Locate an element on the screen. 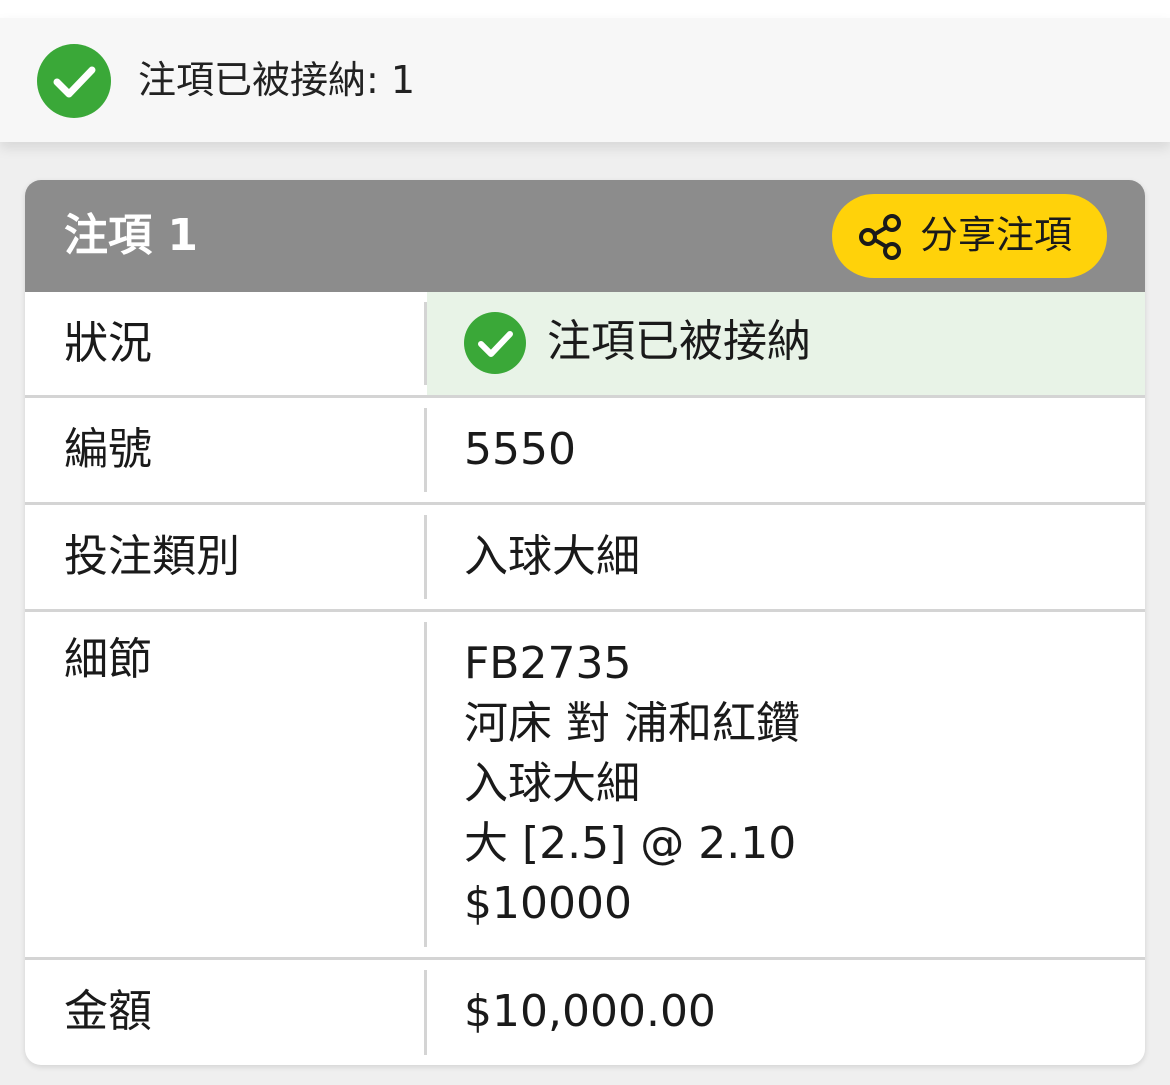 This screenshot has height=1085, width=1170. share-icon is located at coordinates (880, 237).